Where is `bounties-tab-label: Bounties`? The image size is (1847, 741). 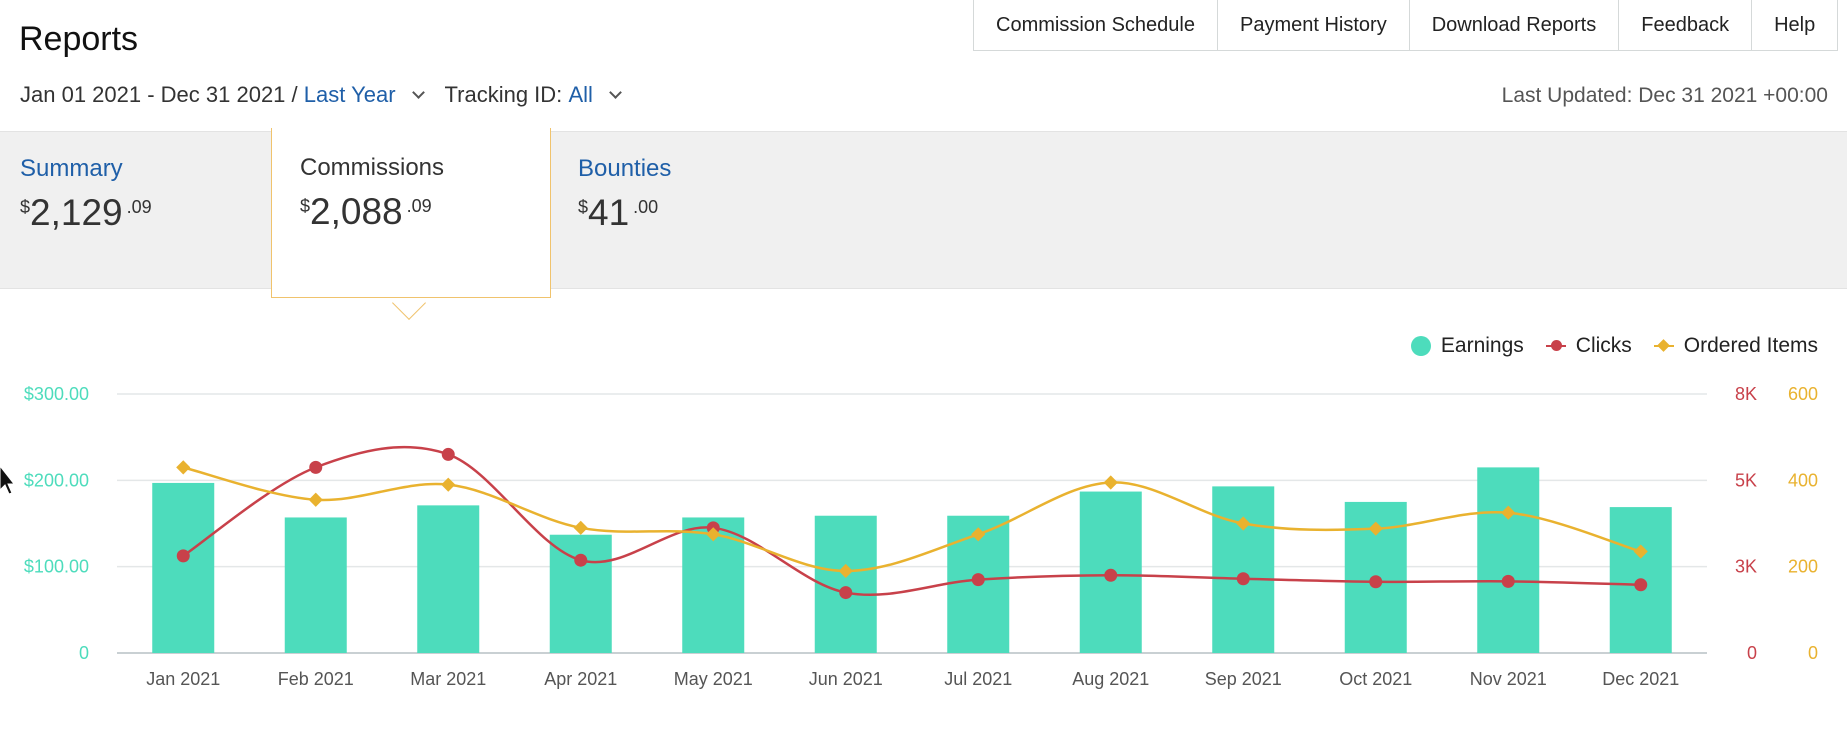
bounties-tab-label: Bounties is located at coordinates (624, 169).